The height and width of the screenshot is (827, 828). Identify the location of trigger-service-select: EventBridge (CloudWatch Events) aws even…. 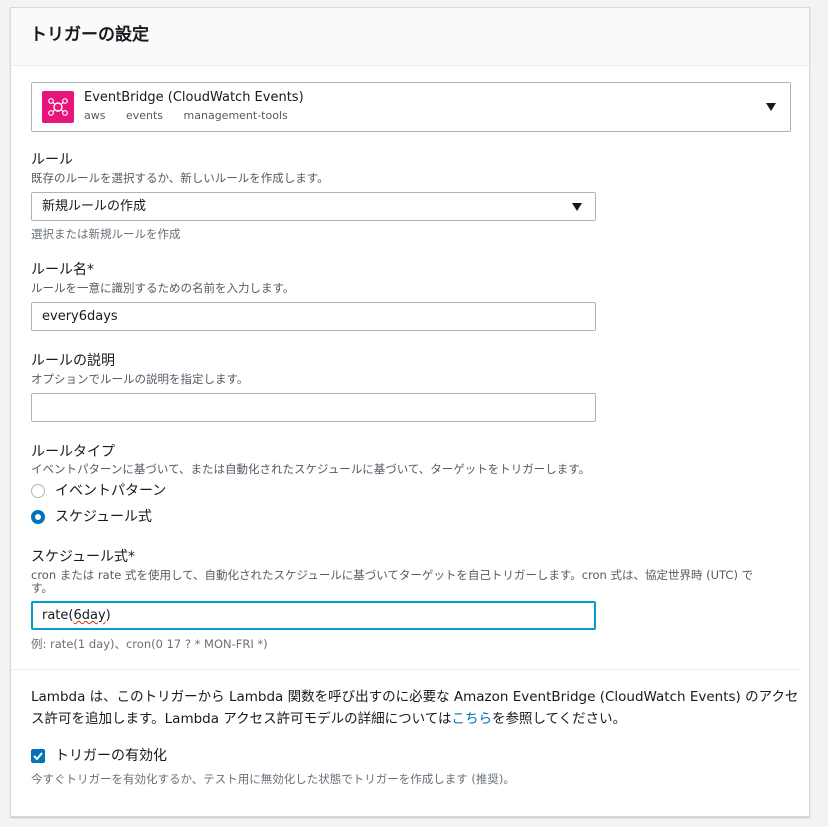
(411, 107).